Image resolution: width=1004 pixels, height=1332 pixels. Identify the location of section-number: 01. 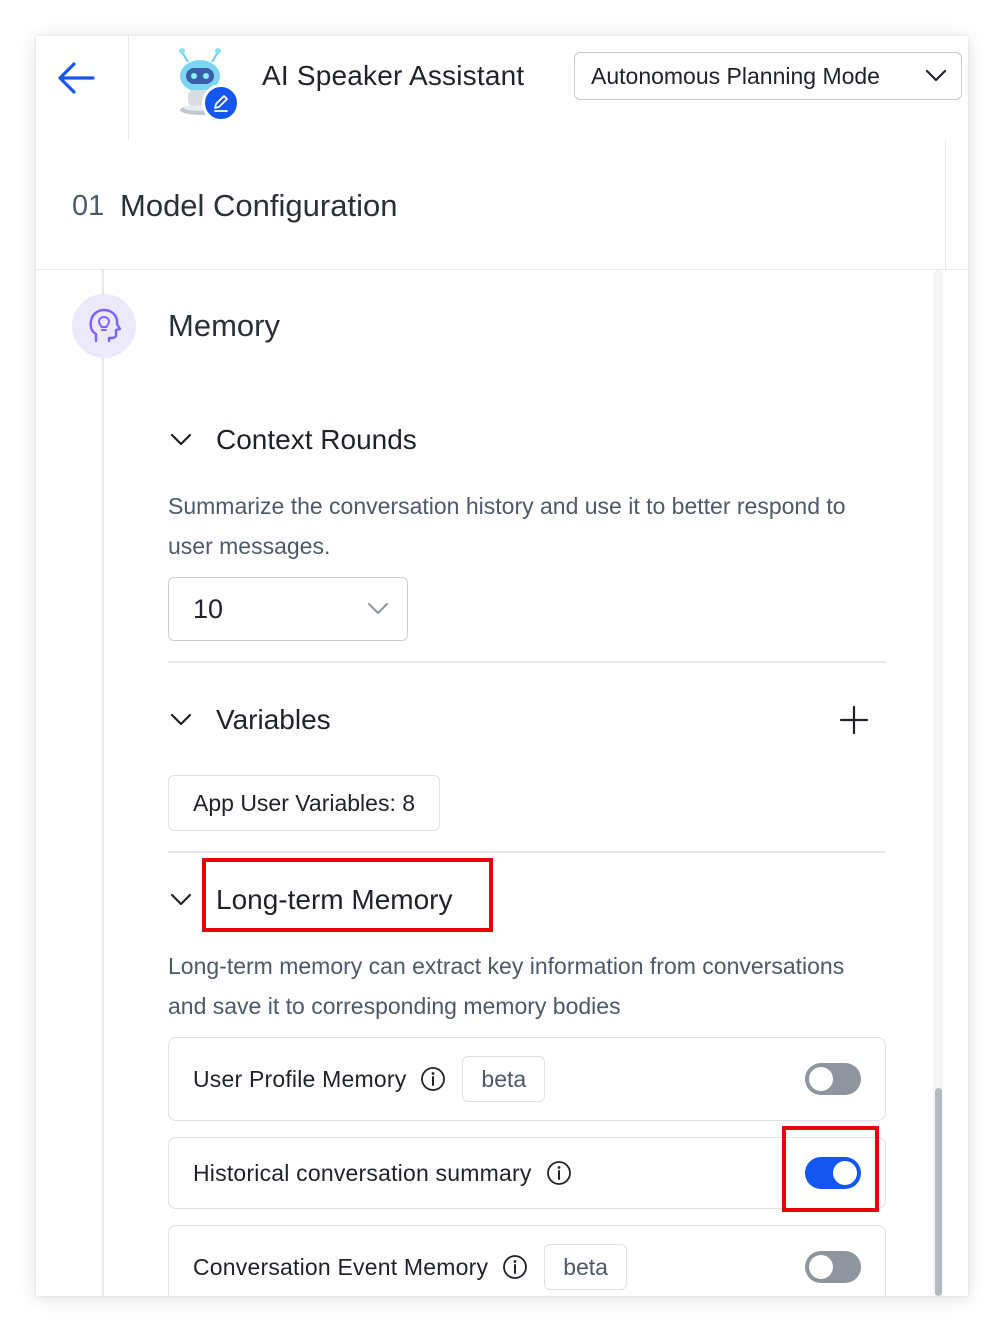
(88, 206).